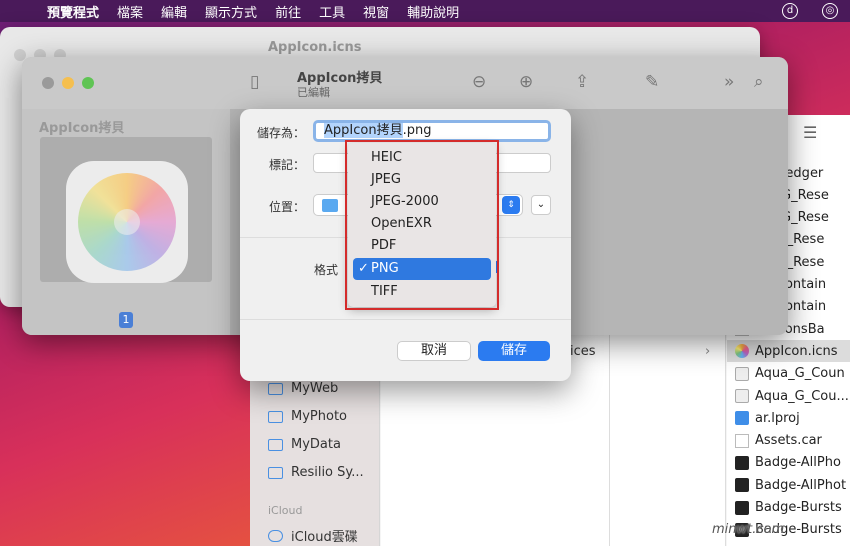 Image resolution: width=850 pixels, height=546 pixels. What do you see at coordinates (433, 11) in the screenshot?
I see `menu-help: 輔助說明` at bounding box center [433, 11].